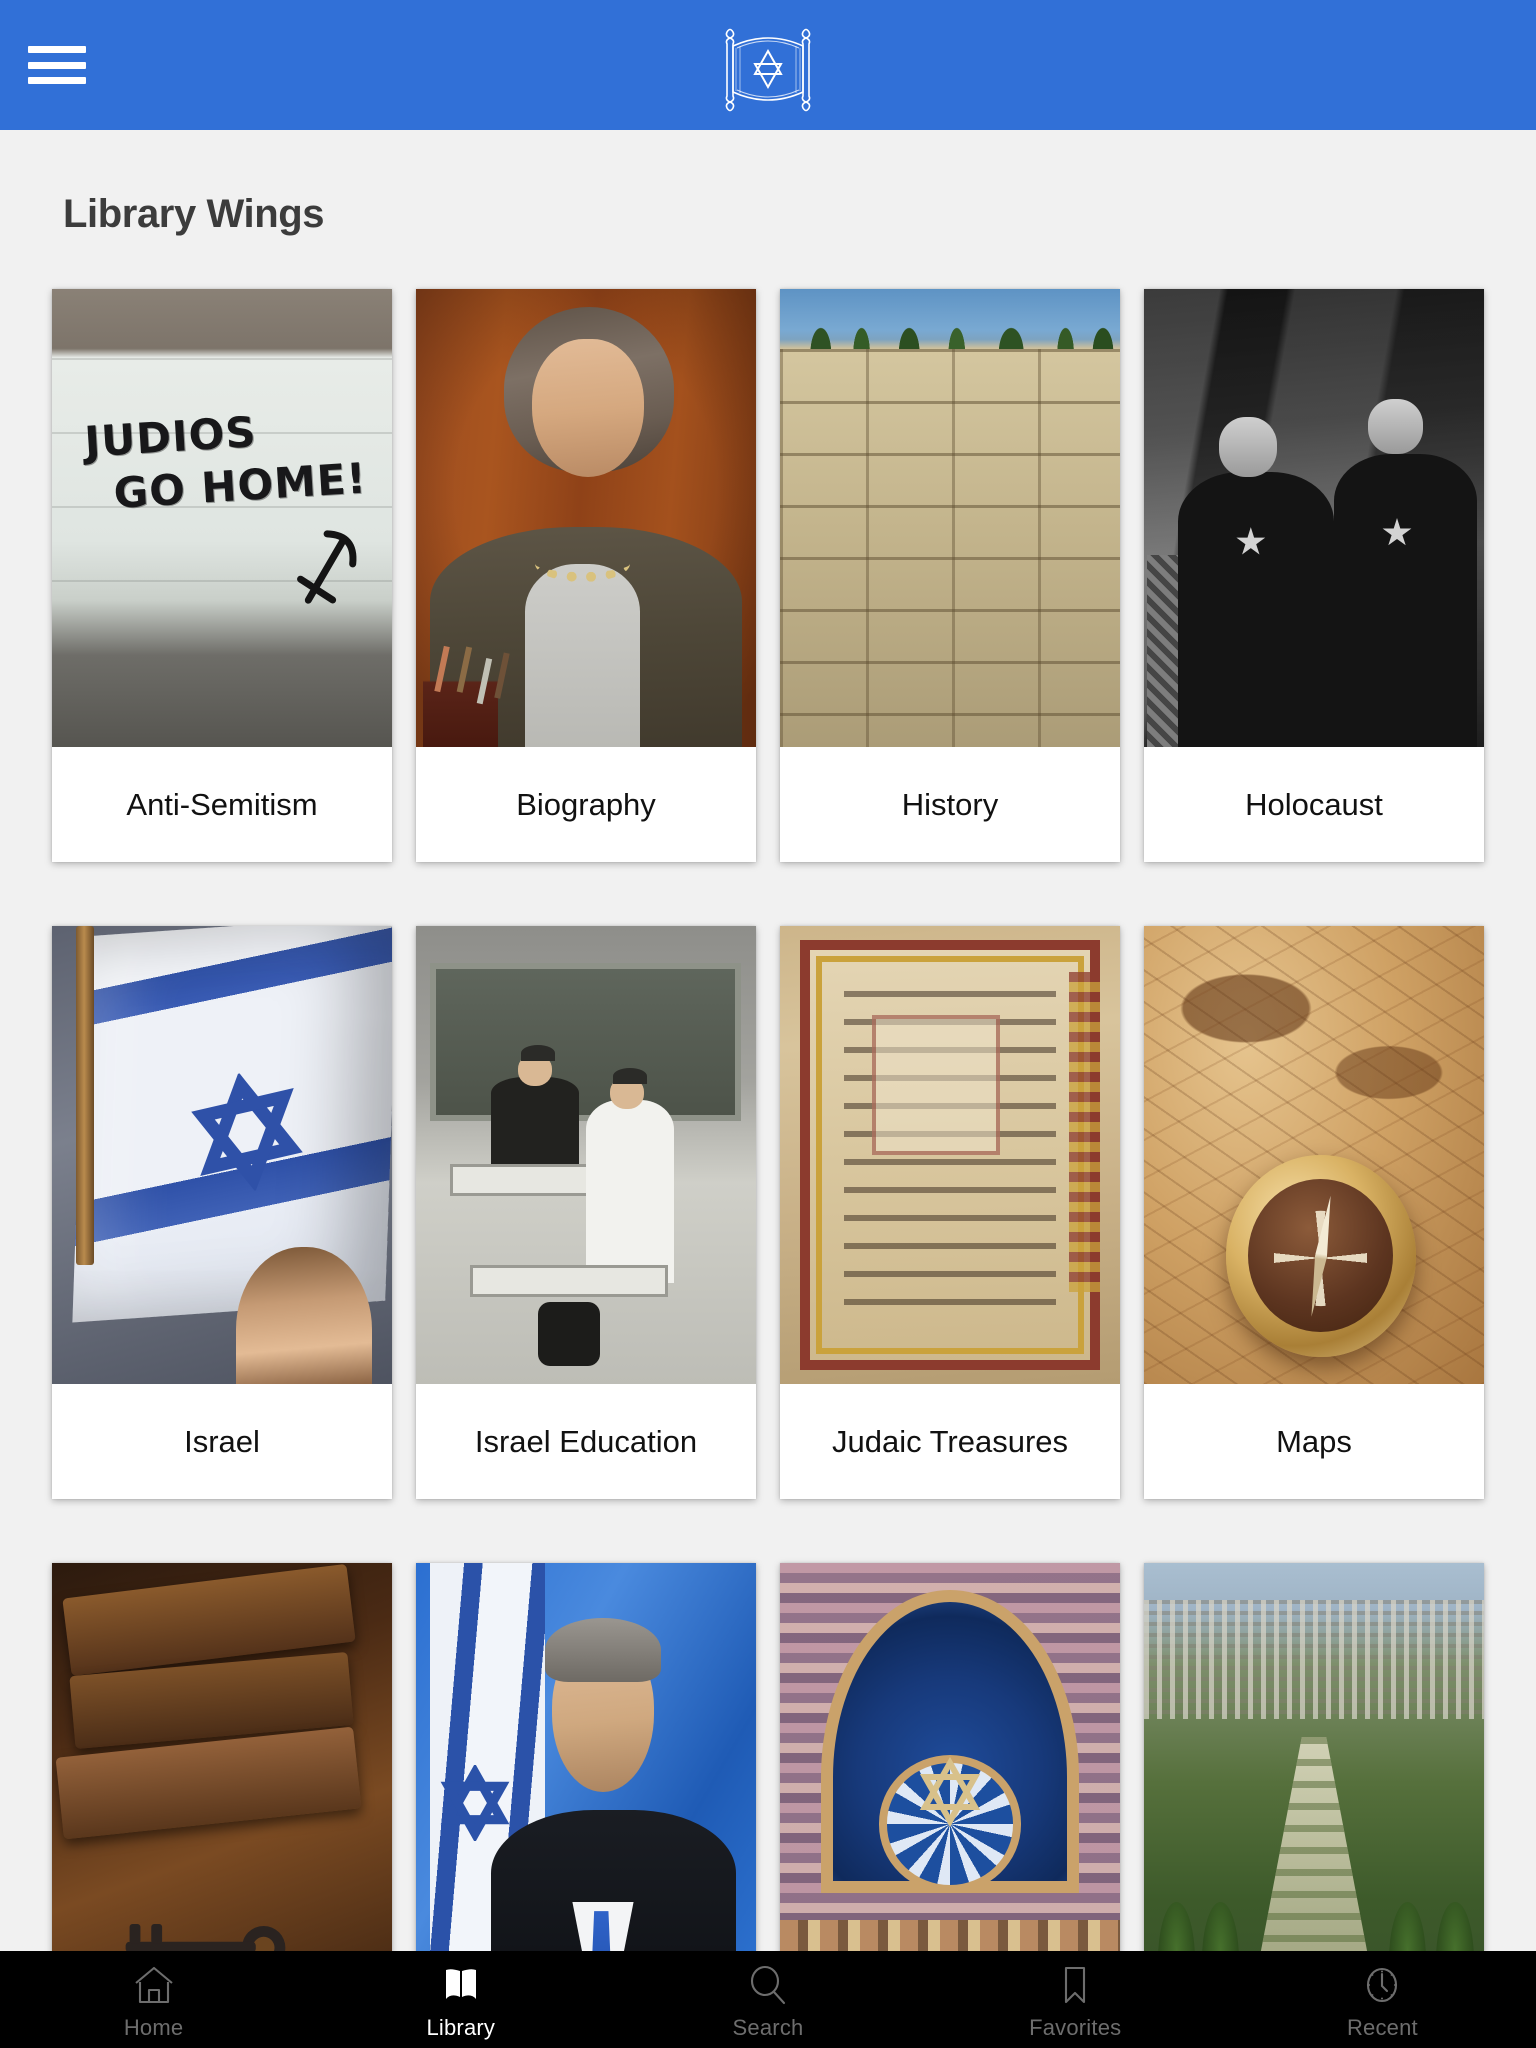 This screenshot has height=2048, width=1536. I want to click on netanyahu-portrait-image, so click(586, 1757).